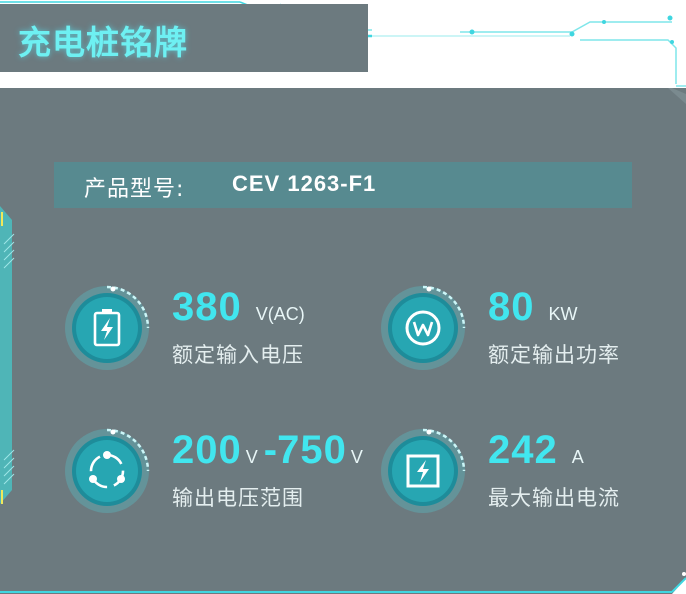 Image resolution: width=686 pixels, height=594 pixels. I want to click on voltage-max-value: 750, so click(312, 450).